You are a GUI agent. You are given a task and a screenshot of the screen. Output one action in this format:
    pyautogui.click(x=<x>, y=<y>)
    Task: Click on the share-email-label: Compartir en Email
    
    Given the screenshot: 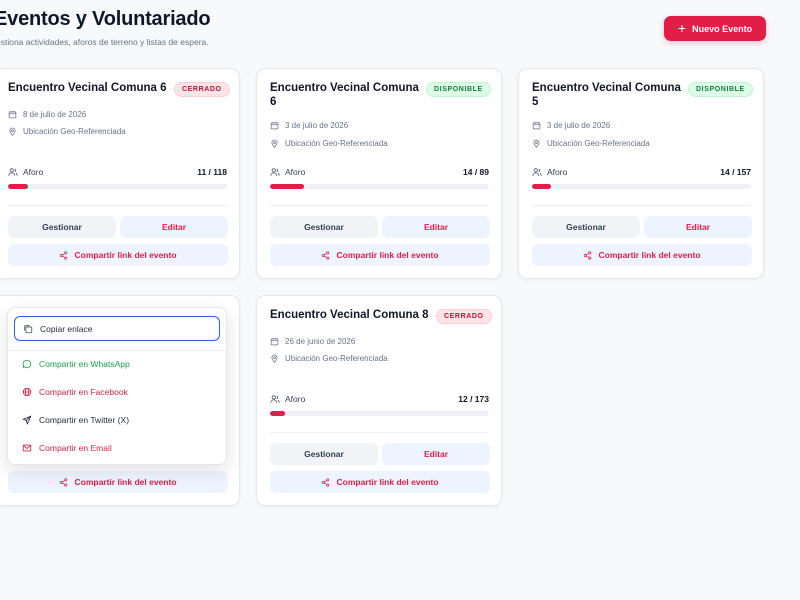 What is the action you would take?
    pyautogui.click(x=75, y=448)
    